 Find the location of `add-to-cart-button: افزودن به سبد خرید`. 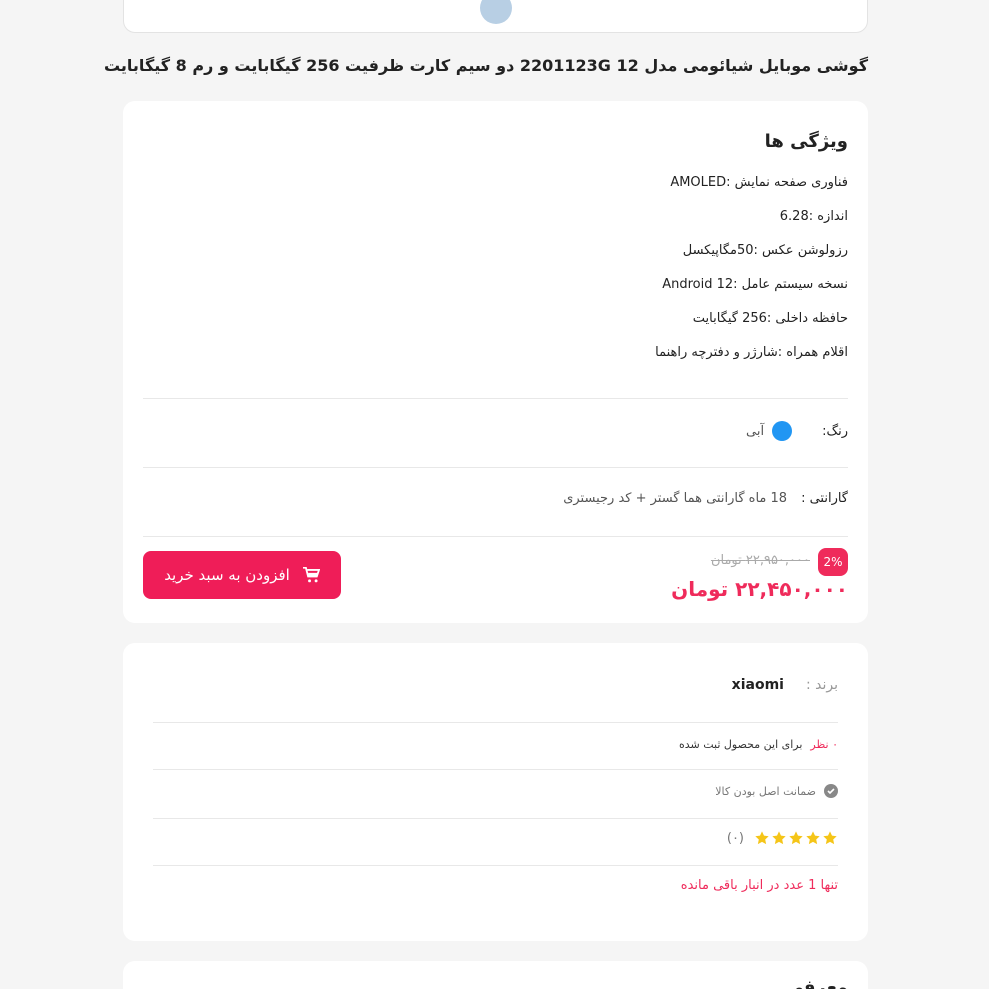

add-to-cart-button: افزودن به سبد خرید is located at coordinates (242, 575).